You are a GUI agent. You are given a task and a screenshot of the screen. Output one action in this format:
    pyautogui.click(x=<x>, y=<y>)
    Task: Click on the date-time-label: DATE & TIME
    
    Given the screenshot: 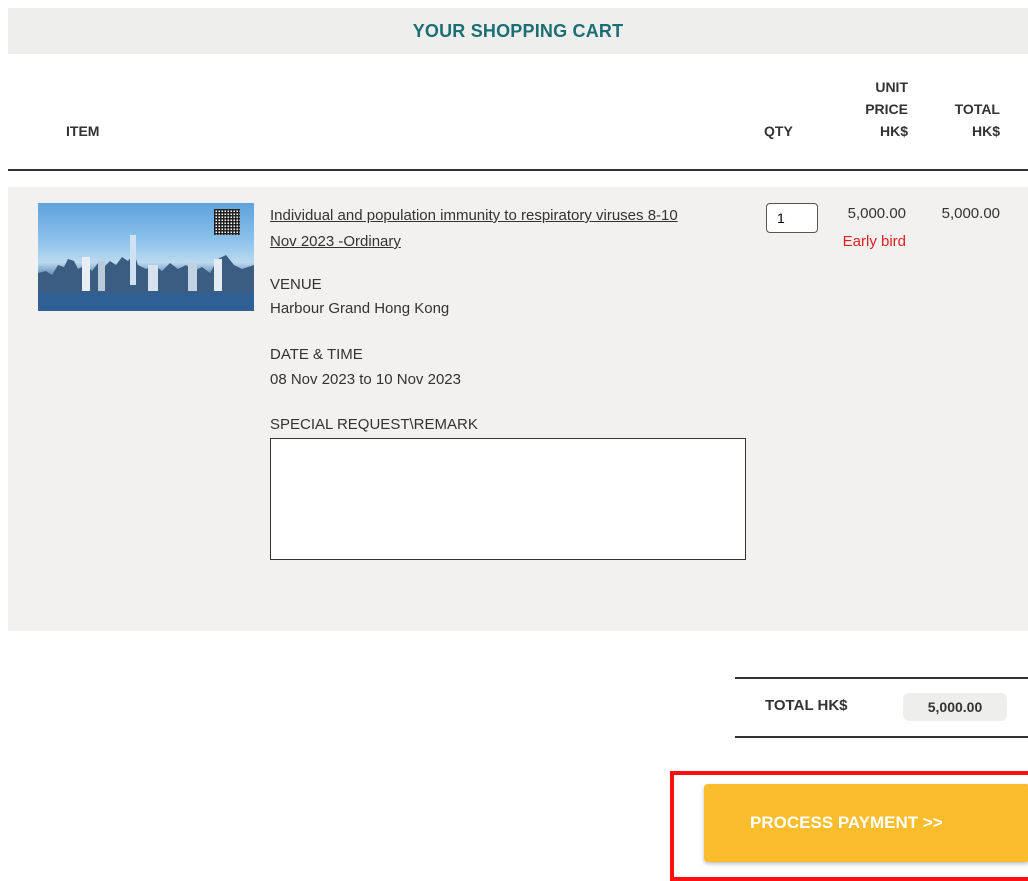 What is the action you would take?
    pyautogui.click(x=316, y=354)
    